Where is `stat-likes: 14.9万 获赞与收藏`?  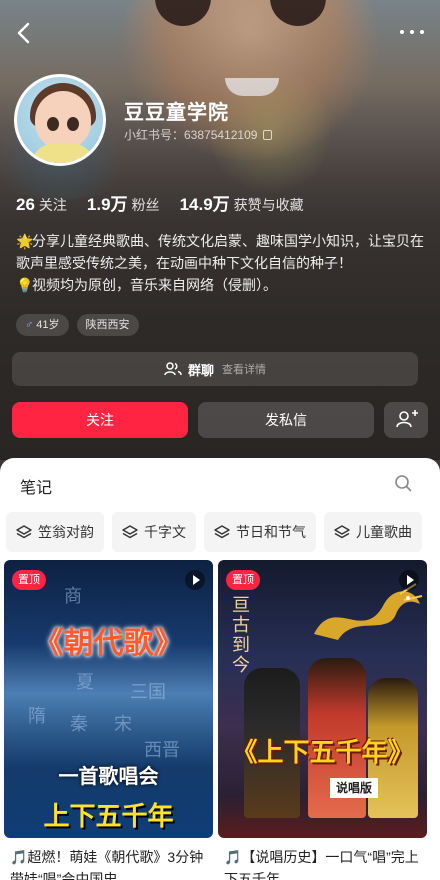 stat-likes: 14.9万 获赞与收藏 is located at coordinates (242, 202).